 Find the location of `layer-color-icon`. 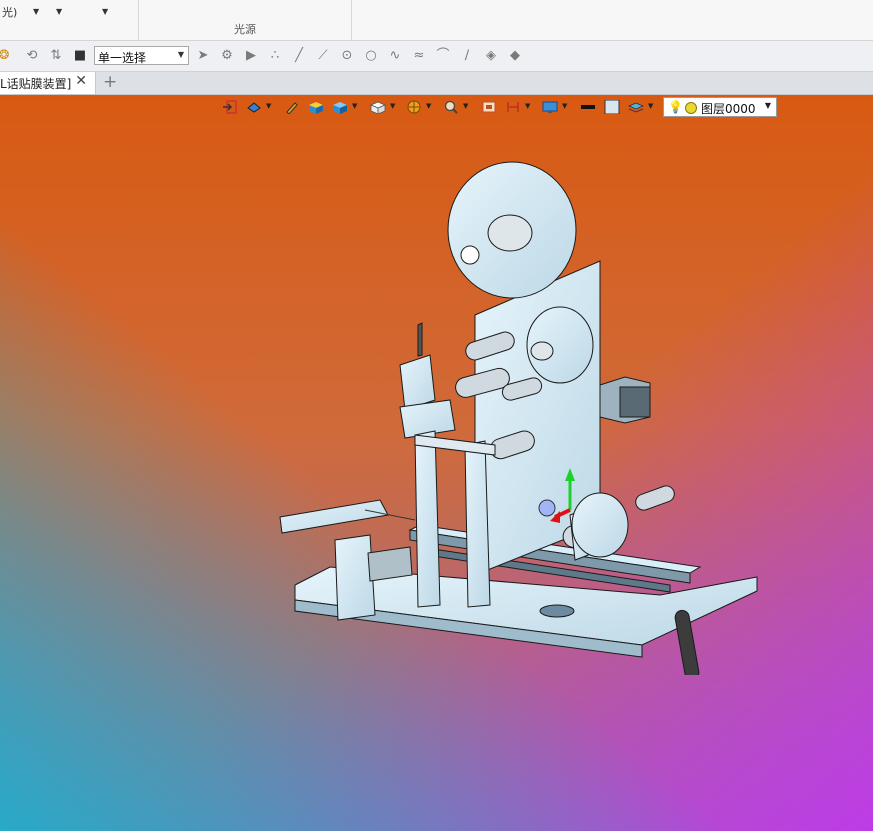

layer-color-icon is located at coordinates (691, 108).